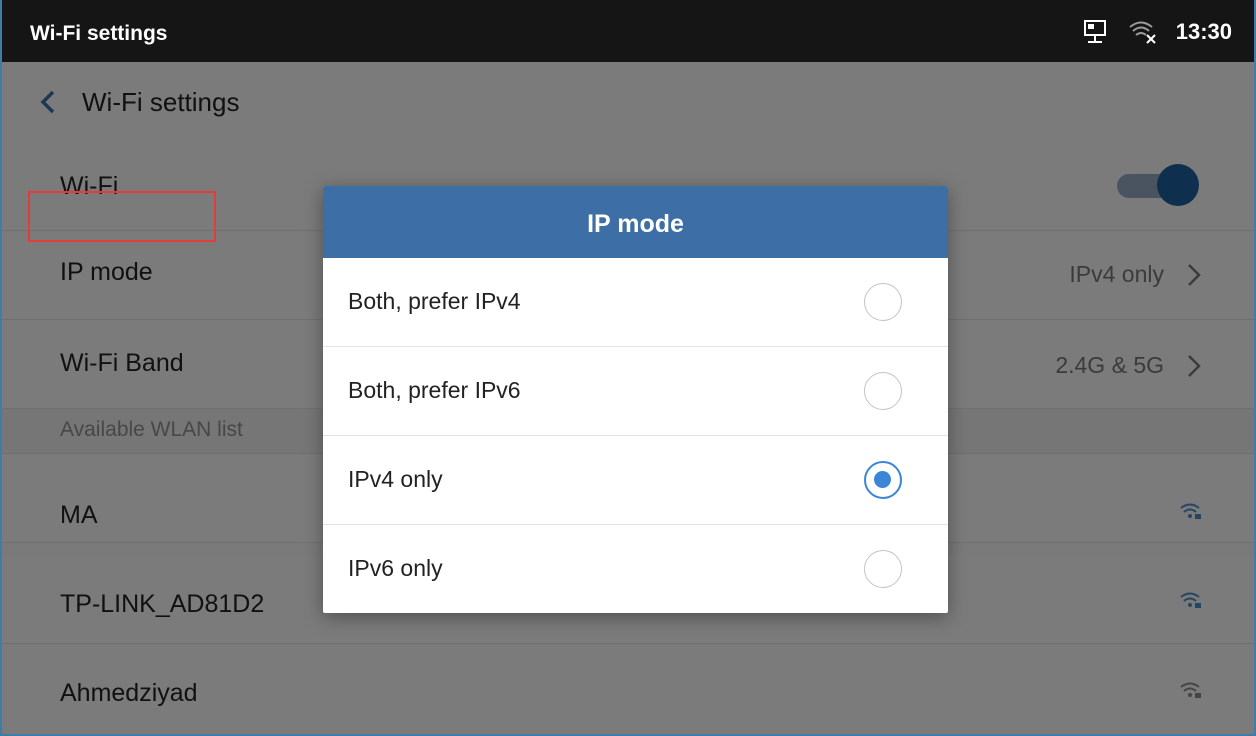 This screenshot has height=736, width=1256. I want to click on status-clock: 13:30, so click(1203, 31).